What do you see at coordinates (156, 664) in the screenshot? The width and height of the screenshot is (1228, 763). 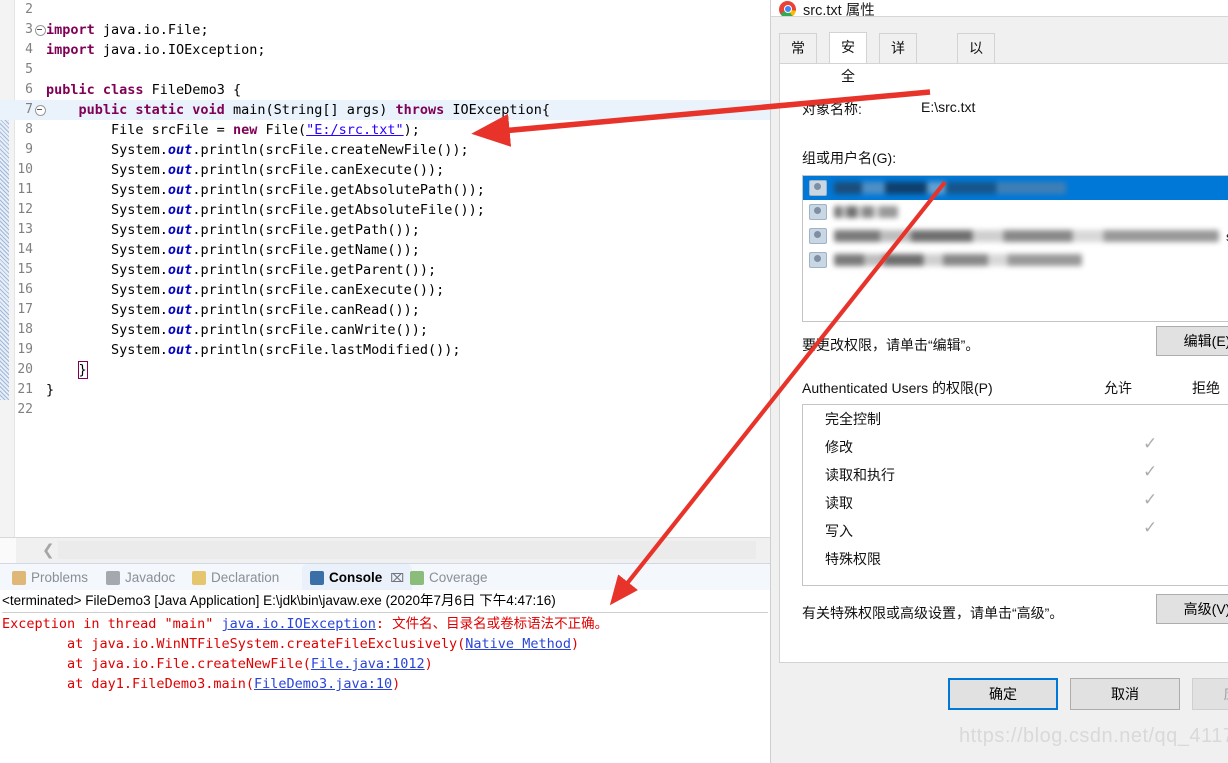 I see `console-text: at java.io.File.createNewFile(` at bounding box center [156, 664].